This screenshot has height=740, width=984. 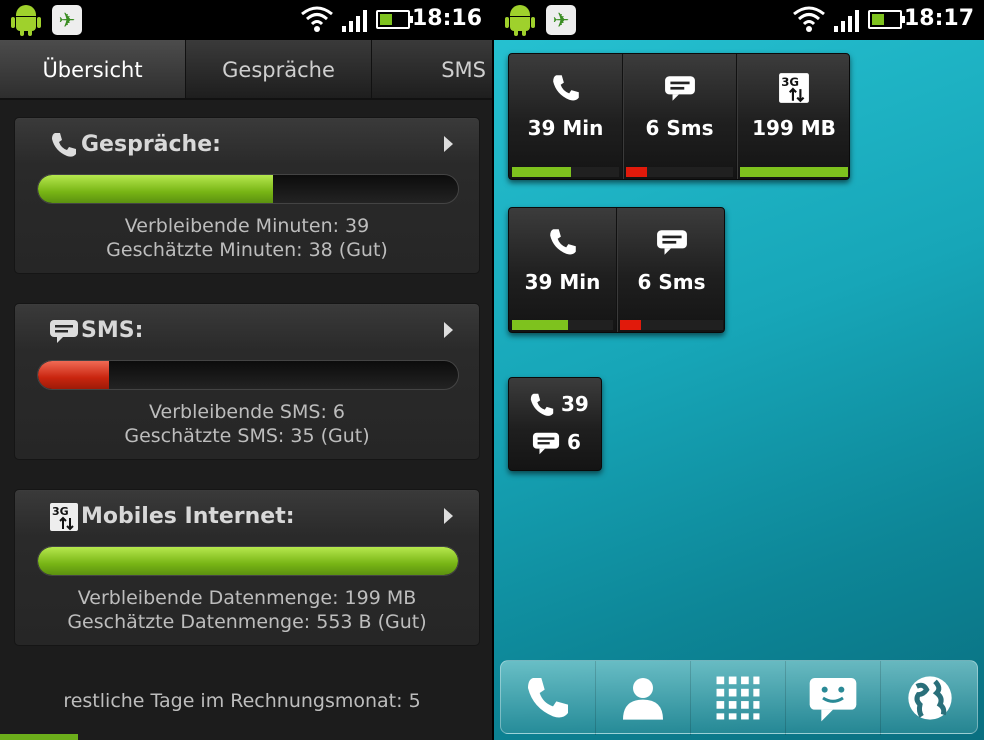 I want to click on widget-medium: 39 Min 6 Sms, so click(x=616, y=270).